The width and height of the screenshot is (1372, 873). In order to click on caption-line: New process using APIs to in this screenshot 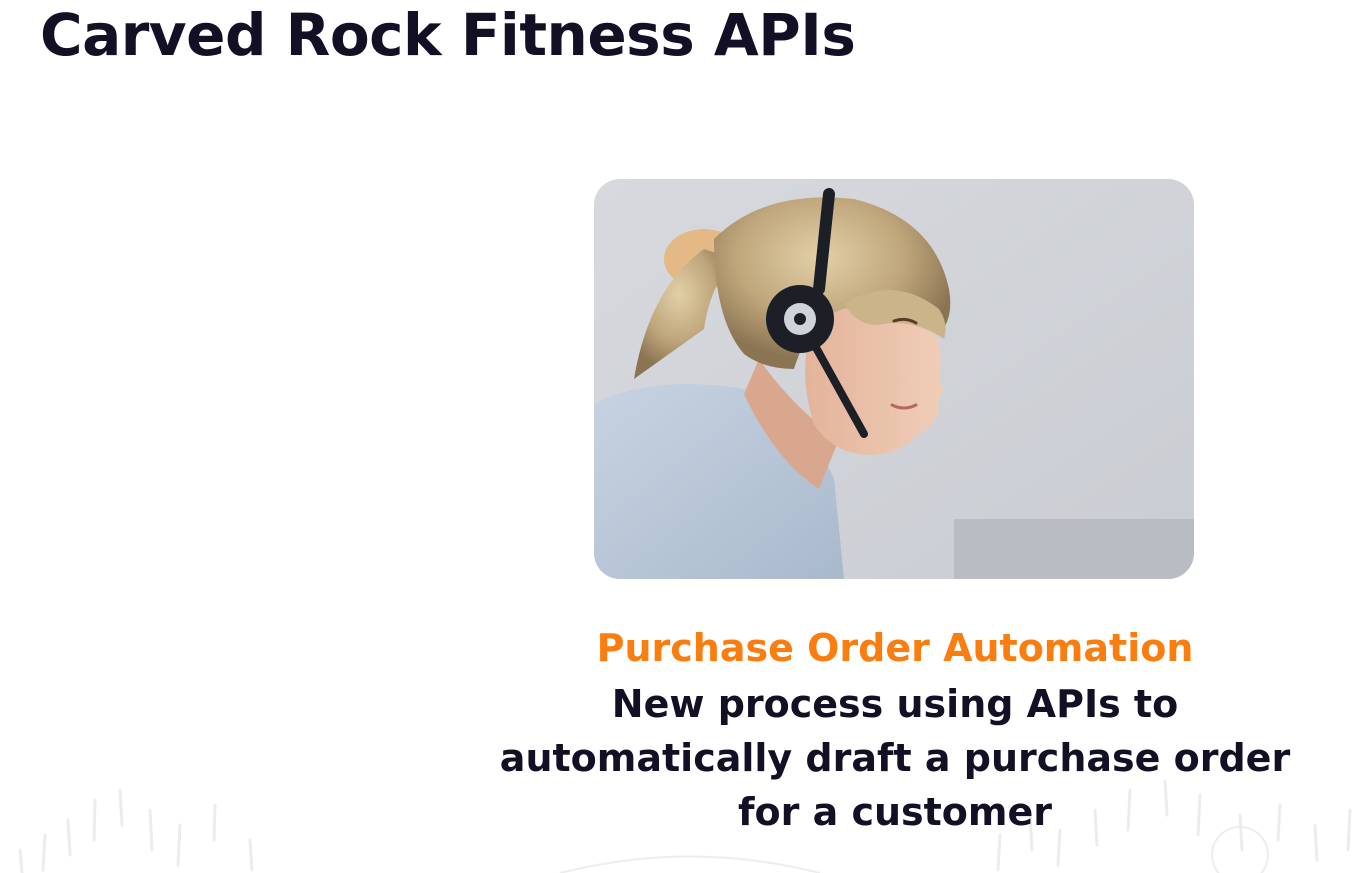, I will do `click(895, 704)`.